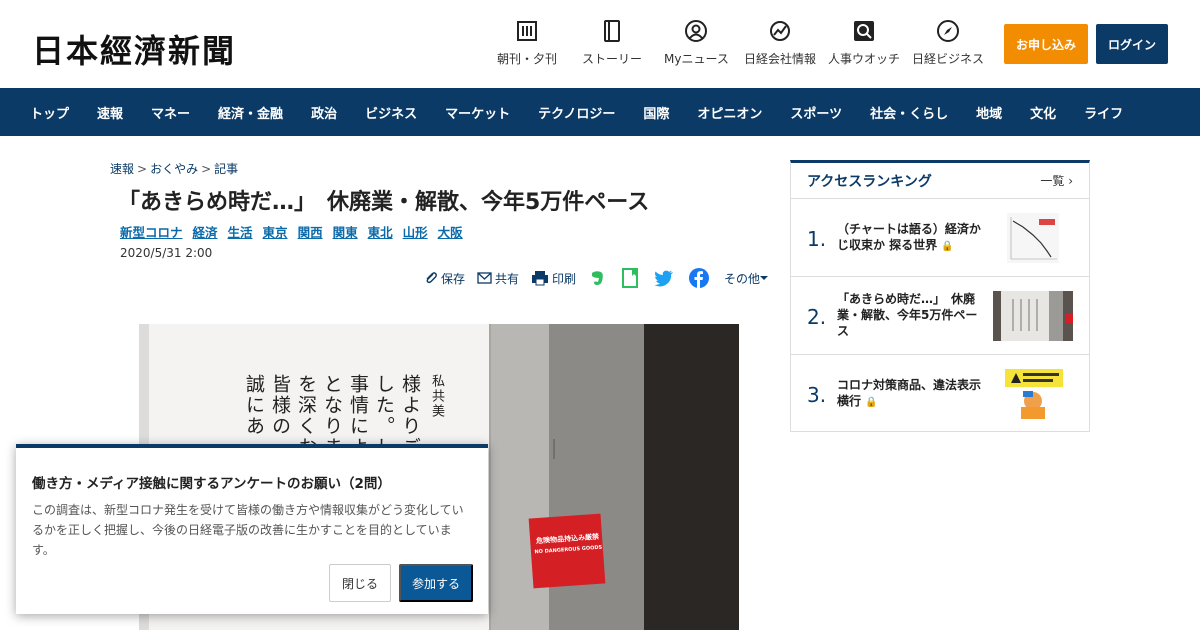 This screenshot has width=1200, height=630. What do you see at coordinates (527, 43) in the screenshot?
I see `quicknav-paper: 朝刊・夕刊` at bounding box center [527, 43].